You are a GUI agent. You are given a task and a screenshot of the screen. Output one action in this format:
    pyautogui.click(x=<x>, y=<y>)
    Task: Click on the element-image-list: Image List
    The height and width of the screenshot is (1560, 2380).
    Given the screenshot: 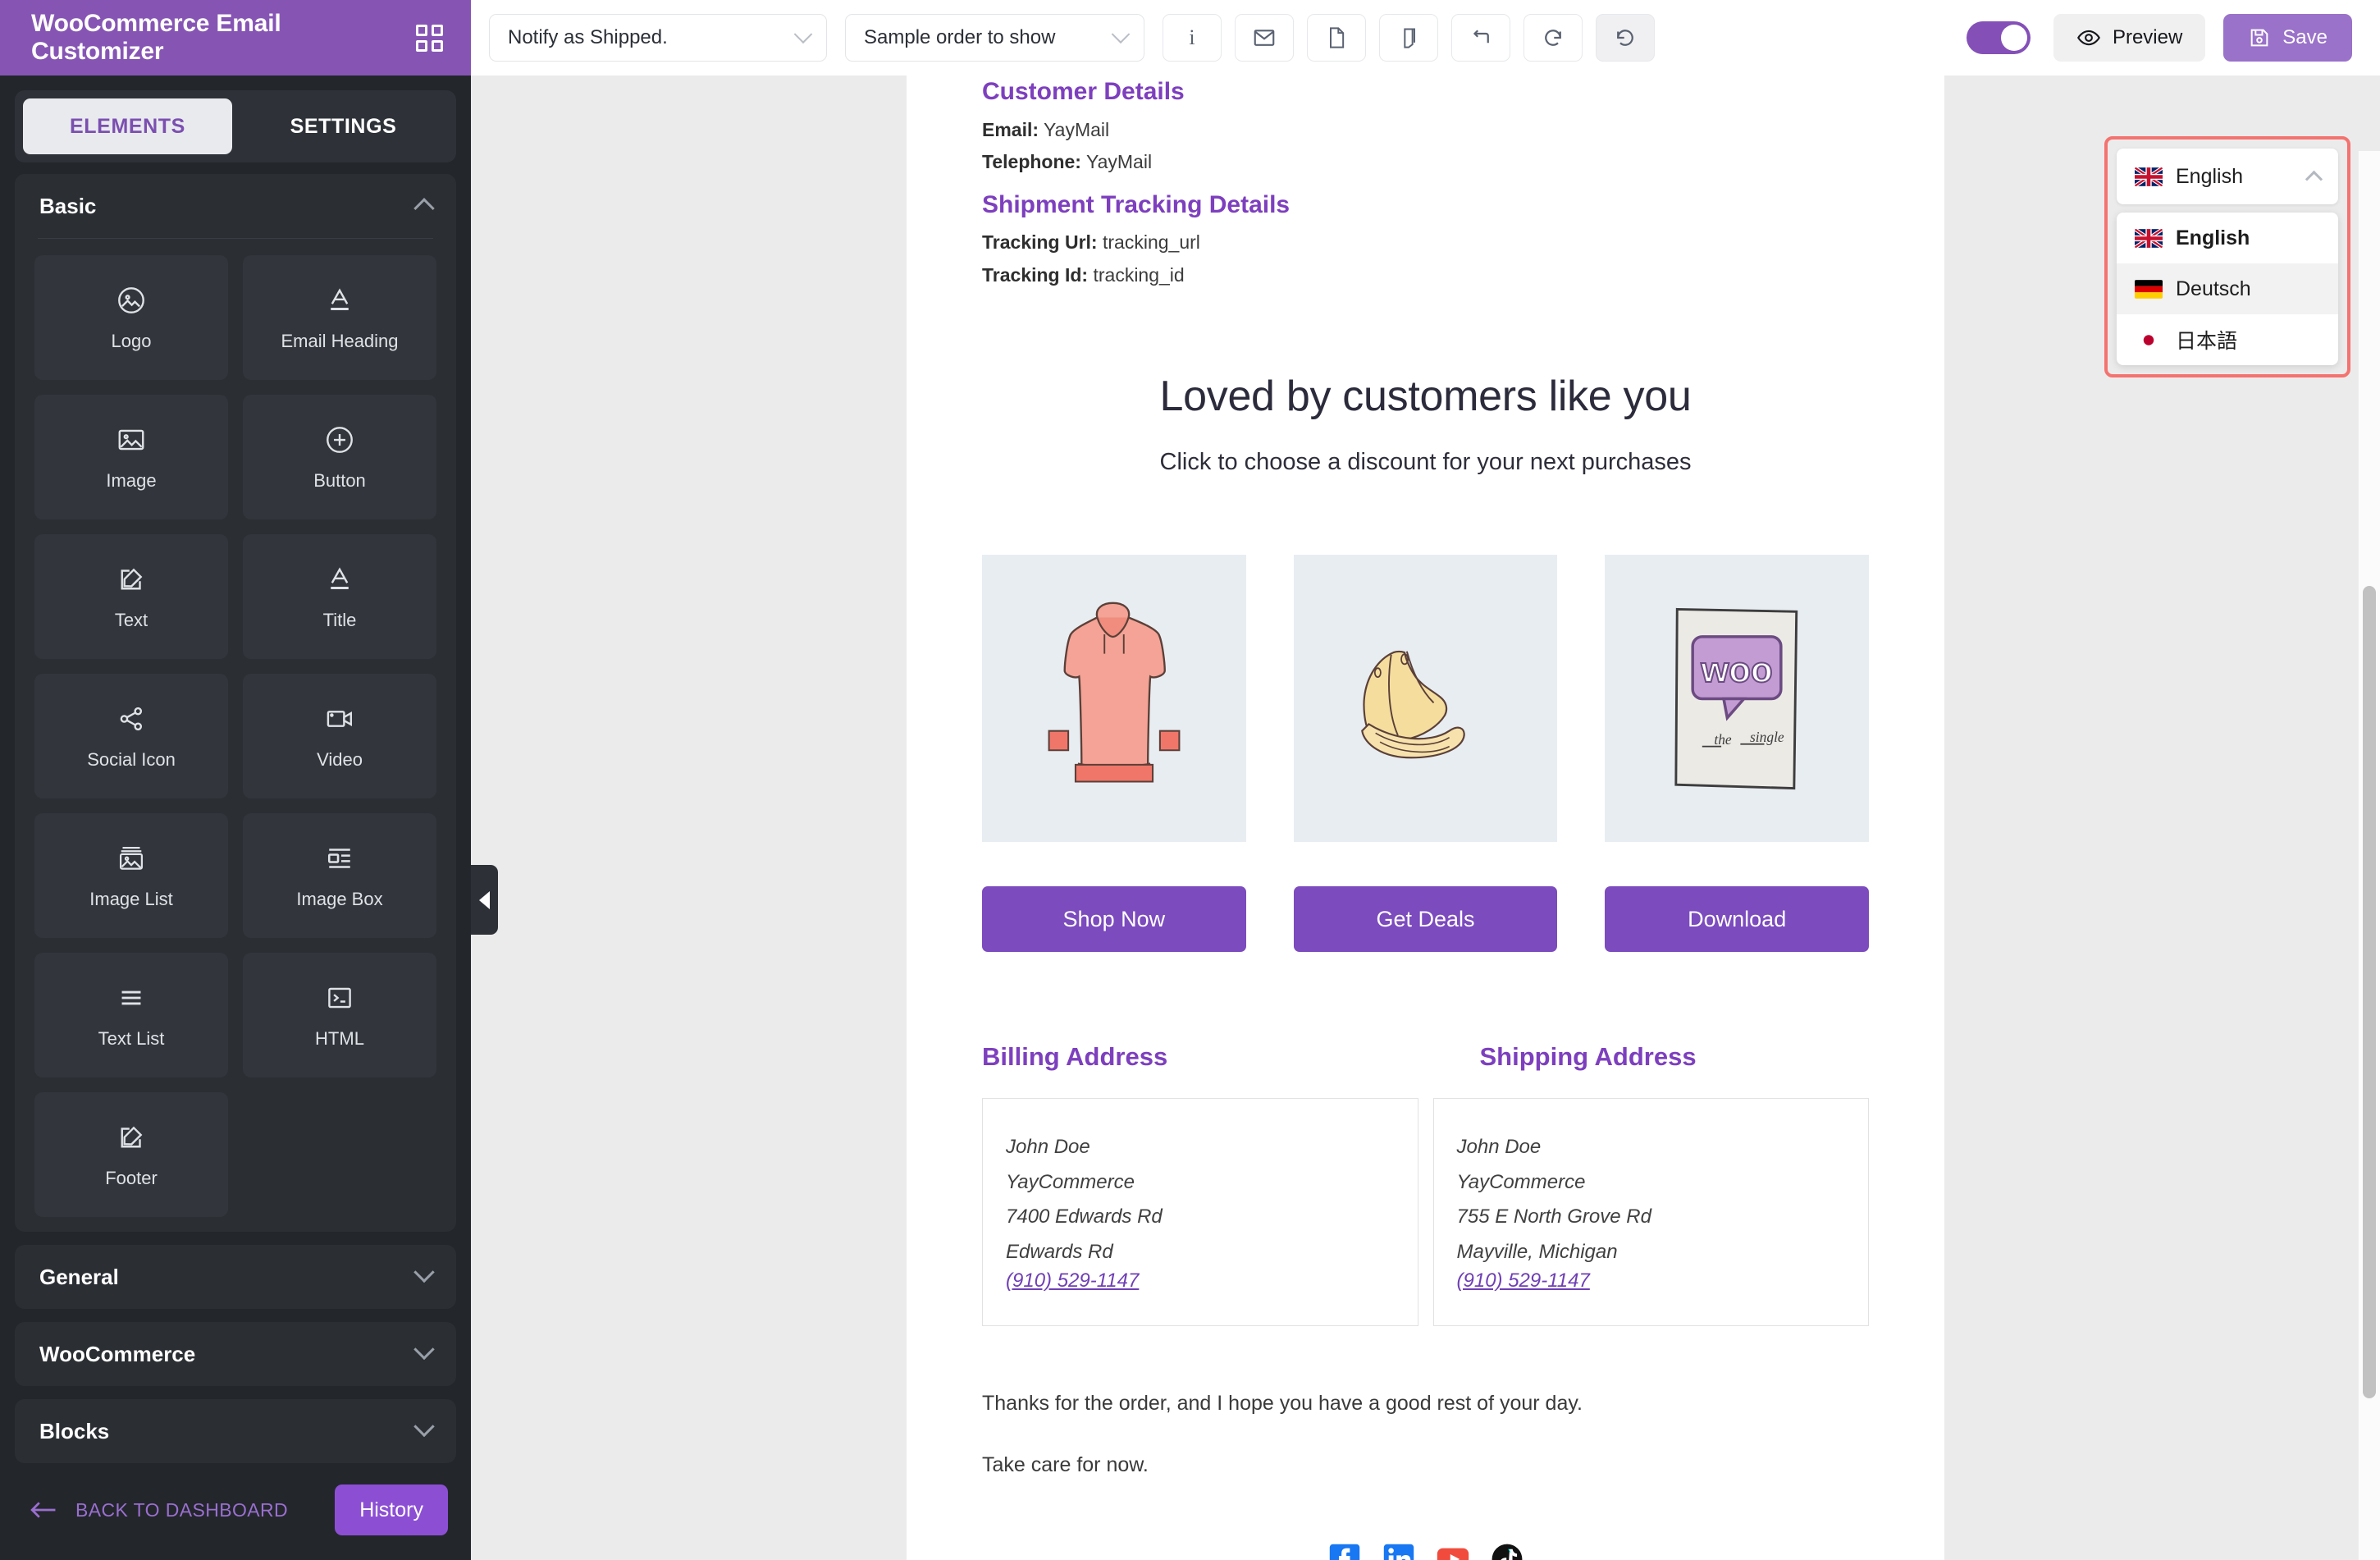 What is the action you would take?
    pyautogui.click(x=131, y=875)
    